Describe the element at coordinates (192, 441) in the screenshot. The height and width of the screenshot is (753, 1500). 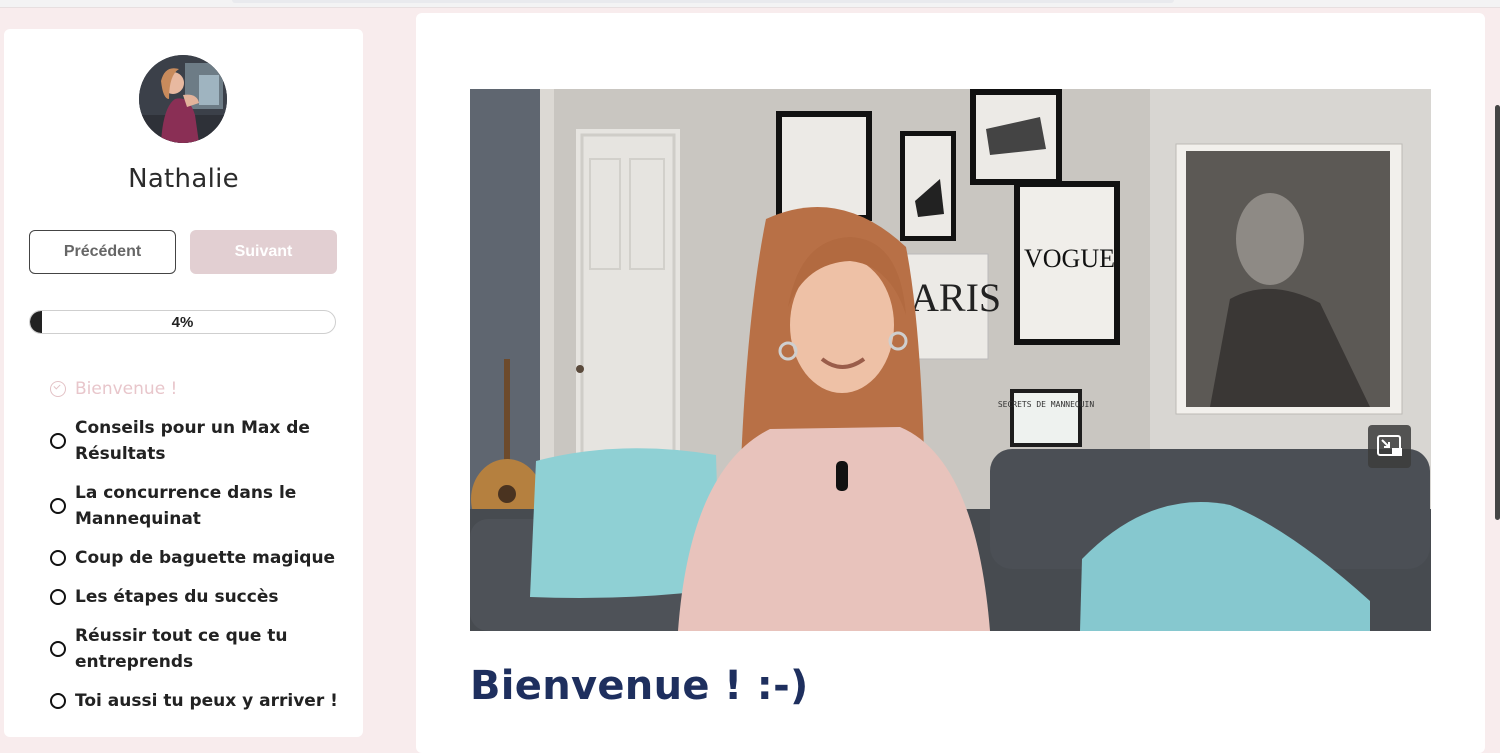
I see `lesson-title: Conseils pour un Max de Résultats` at that location.